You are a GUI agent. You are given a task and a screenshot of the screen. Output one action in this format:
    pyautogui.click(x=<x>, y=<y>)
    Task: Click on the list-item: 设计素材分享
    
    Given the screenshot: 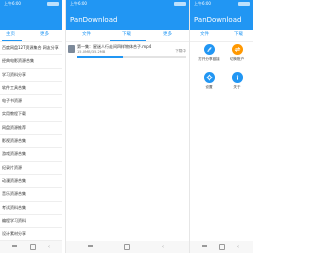 What is the action you would take?
    pyautogui.click(x=31, y=235)
    